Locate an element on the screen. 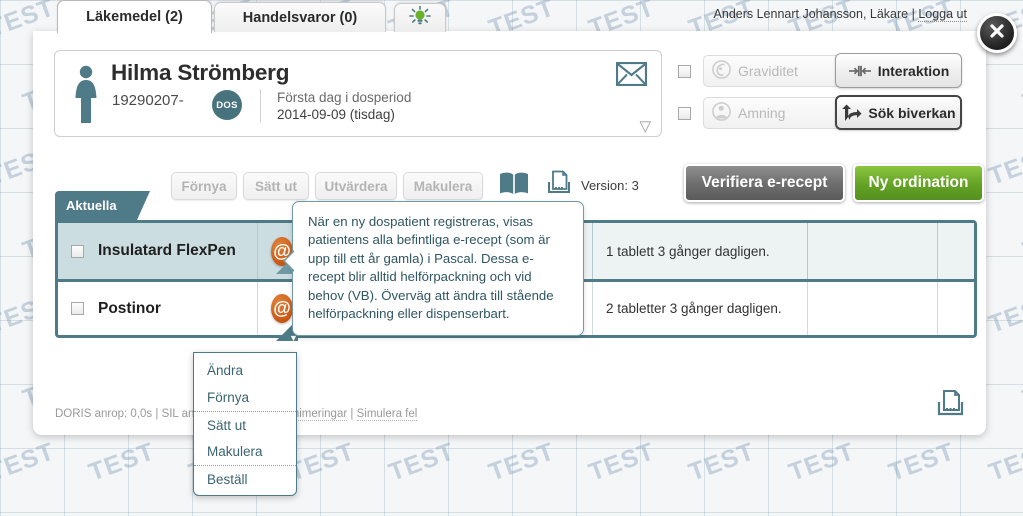 This screenshot has width=1023, height=516. verifiera-e-recept-button: Verifiera e-recept is located at coordinates (764, 183).